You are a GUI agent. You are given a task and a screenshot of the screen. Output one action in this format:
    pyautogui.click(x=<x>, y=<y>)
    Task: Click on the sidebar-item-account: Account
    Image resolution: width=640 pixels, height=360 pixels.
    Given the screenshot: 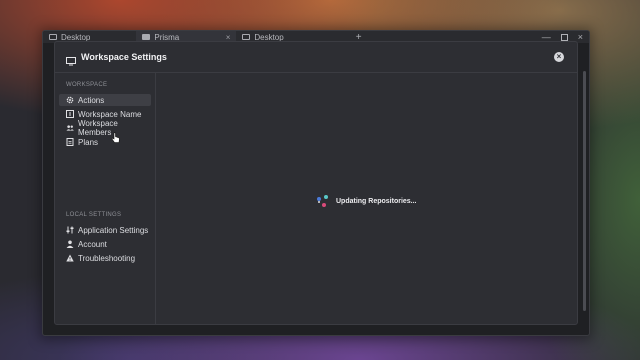 What is the action you would take?
    pyautogui.click(x=105, y=244)
    